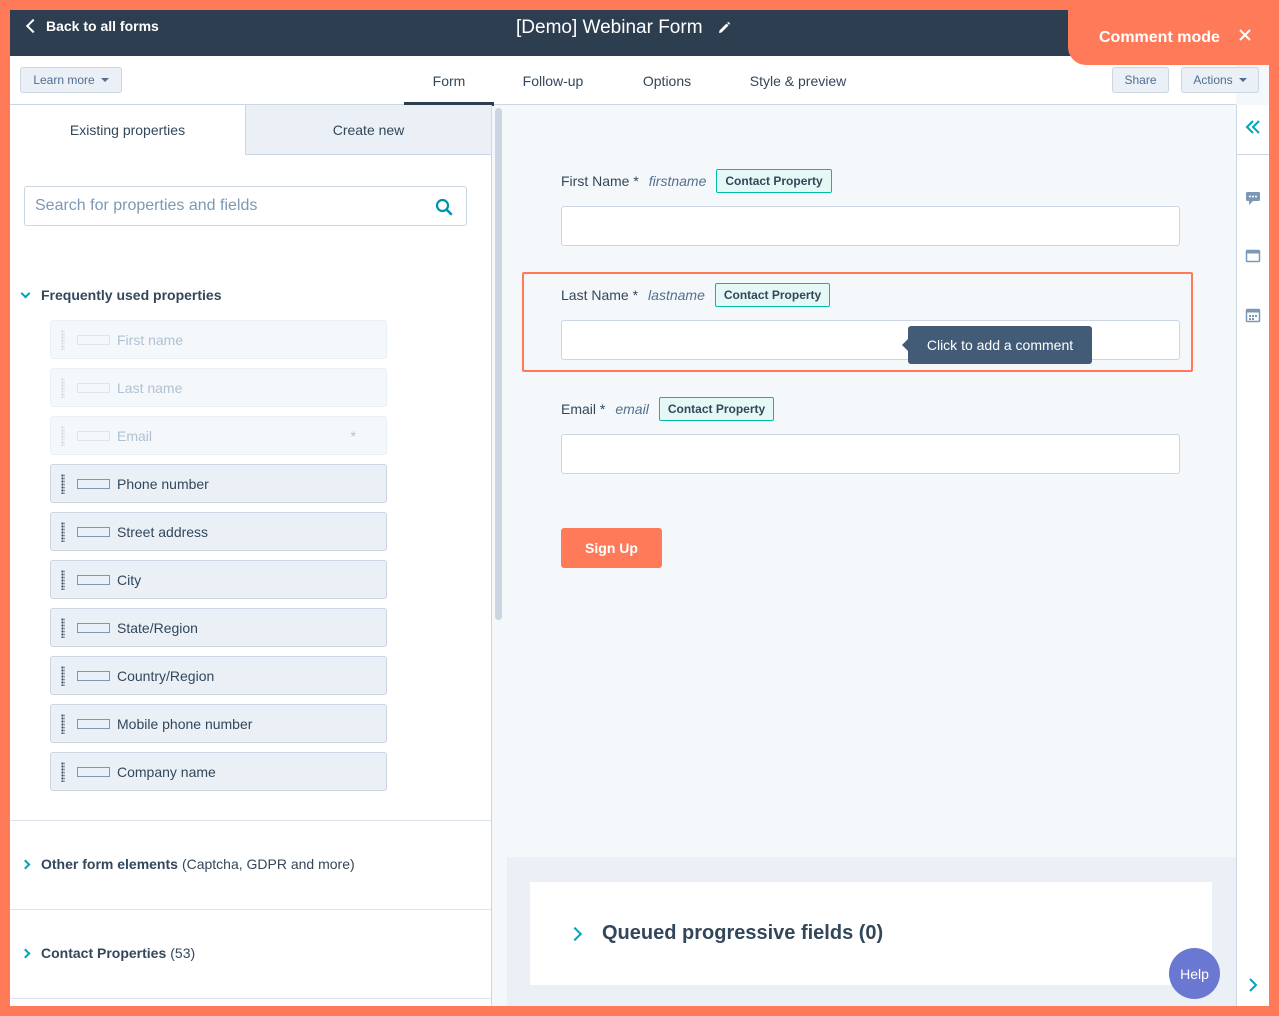 Image resolution: width=1279 pixels, height=1016 pixels. What do you see at coordinates (870, 226) in the screenshot?
I see `first-name-field` at bounding box center [870, 226].